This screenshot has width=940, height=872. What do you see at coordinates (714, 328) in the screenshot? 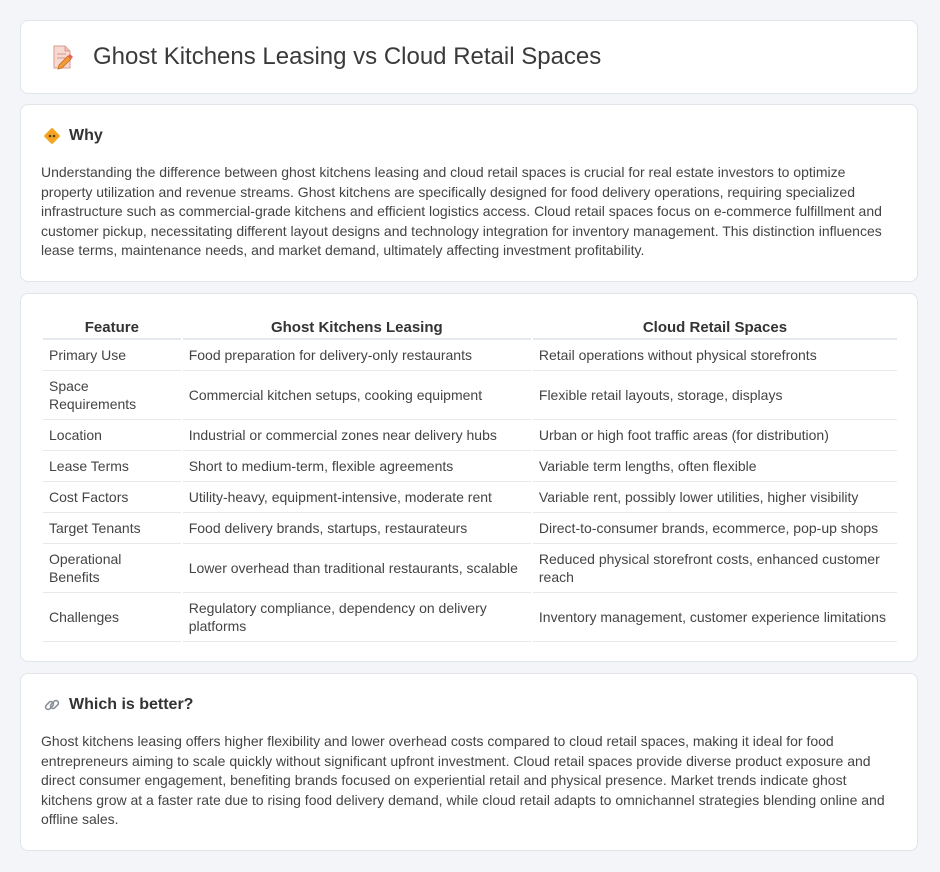
I see `header-cloud-retail: Cloud Retail Spaces` at bounding box center [714, 328].